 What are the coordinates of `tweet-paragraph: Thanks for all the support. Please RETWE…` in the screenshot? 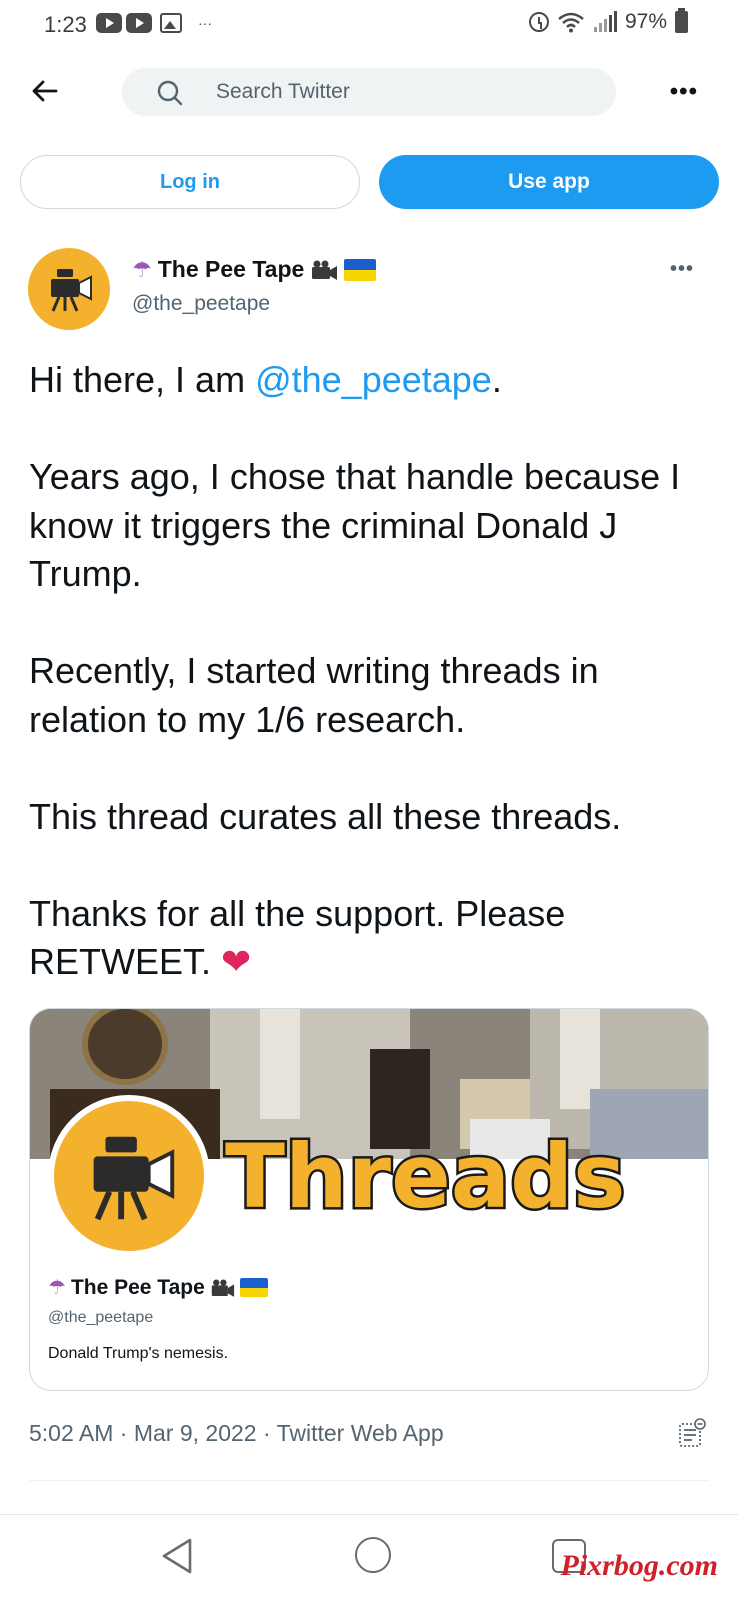 It's located at (374, 938).